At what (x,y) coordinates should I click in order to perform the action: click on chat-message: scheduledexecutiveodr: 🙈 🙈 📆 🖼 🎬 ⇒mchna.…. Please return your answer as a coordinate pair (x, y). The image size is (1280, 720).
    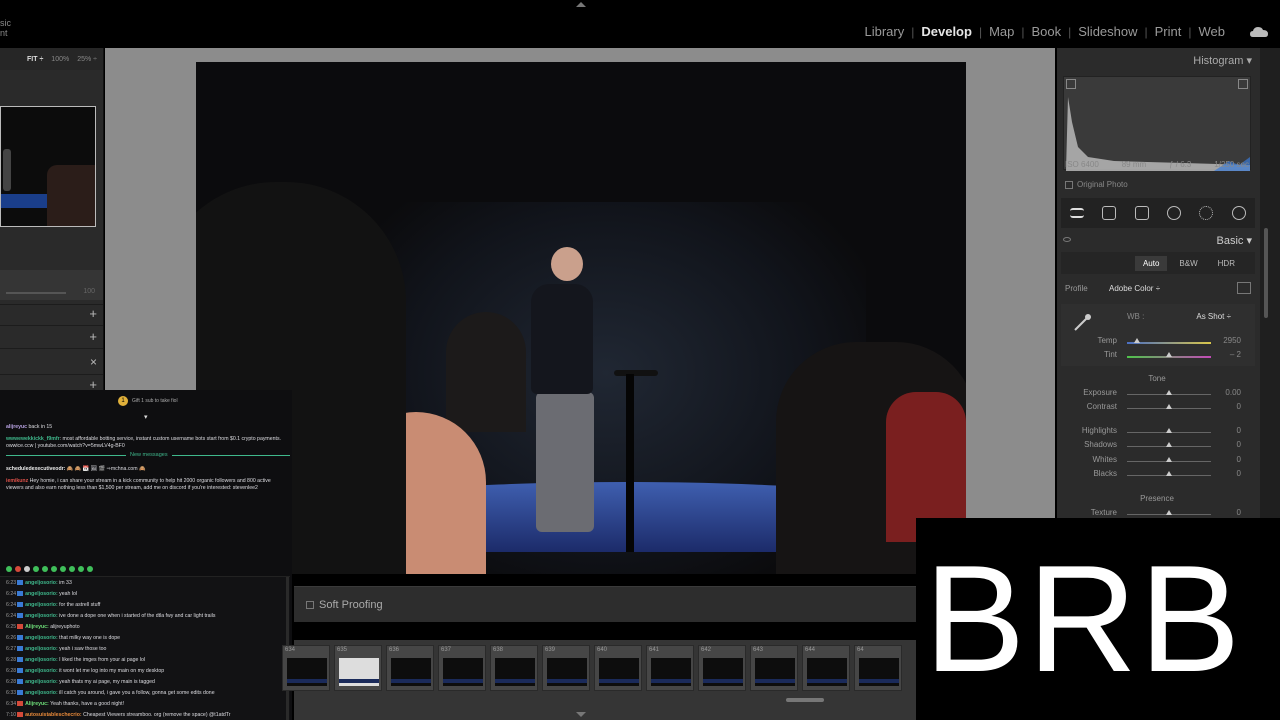
    Looking at the image, I should click on (76, 469).